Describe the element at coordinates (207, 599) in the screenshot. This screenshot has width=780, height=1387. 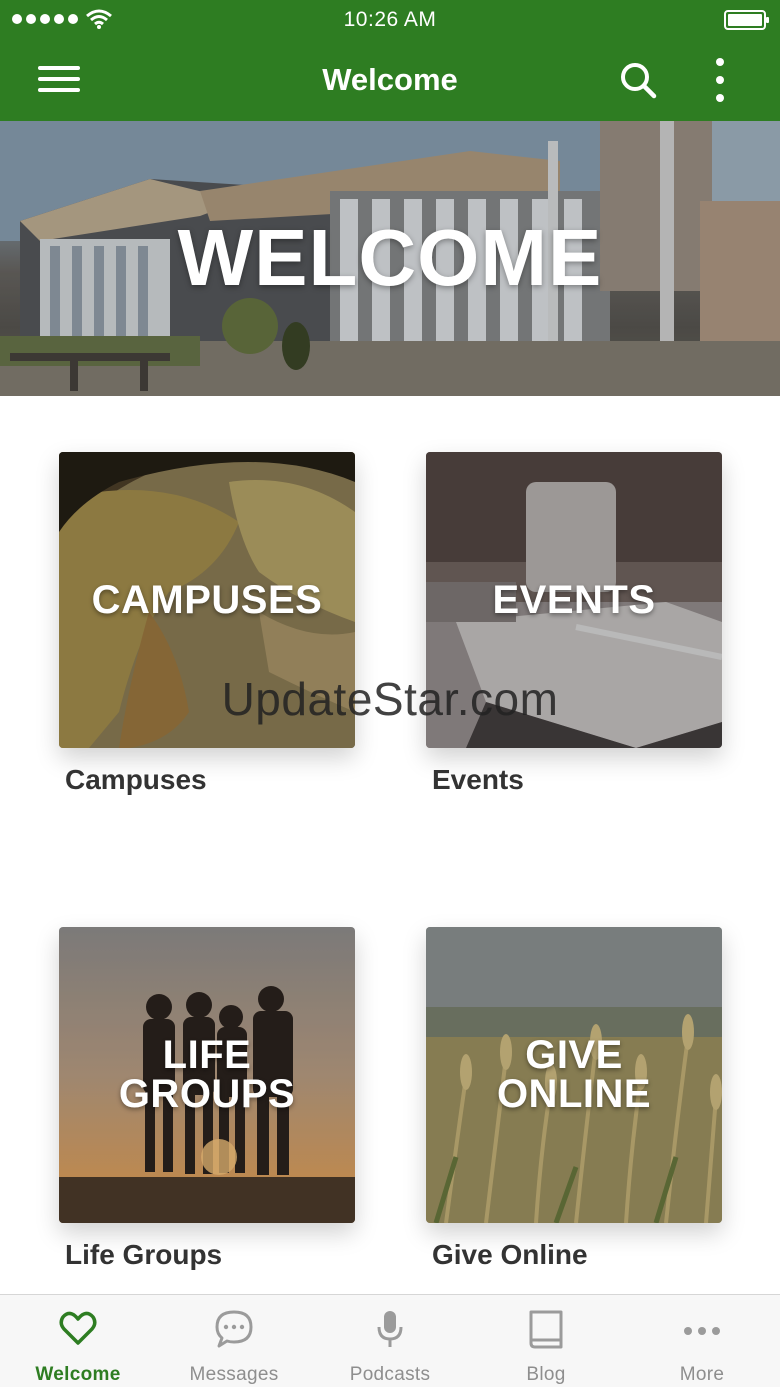
I see `tile-overlay-title: CAMPUSES` at that location.